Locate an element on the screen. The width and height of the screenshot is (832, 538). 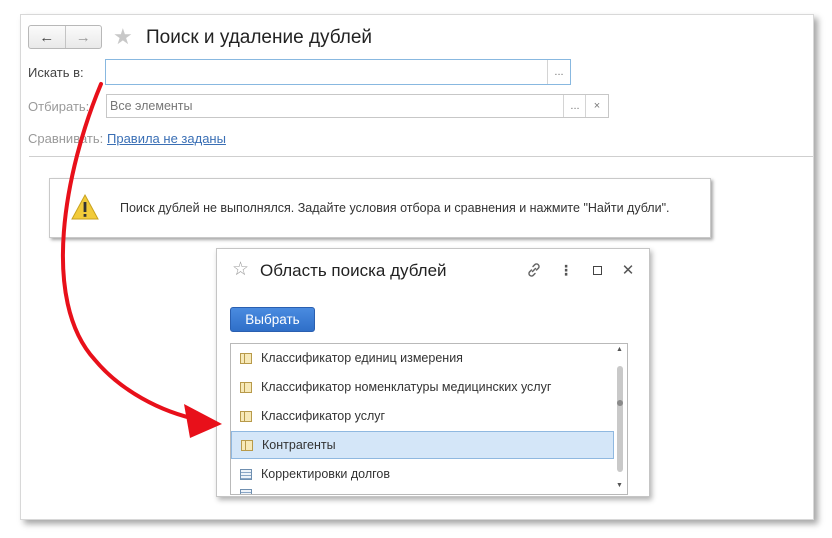
red-annotation-arrow is located at coordinates (141, 260).